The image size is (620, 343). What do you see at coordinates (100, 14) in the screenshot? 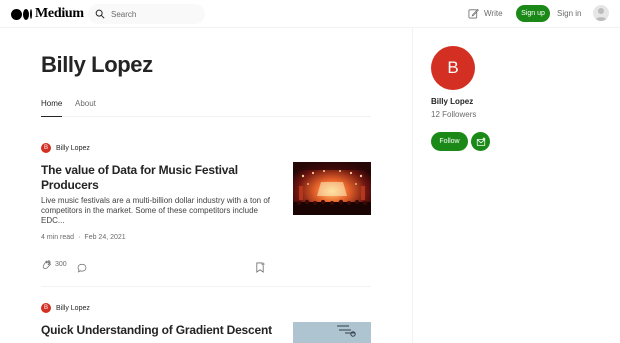
I see `search-icon` at bounding box center [100, 14].